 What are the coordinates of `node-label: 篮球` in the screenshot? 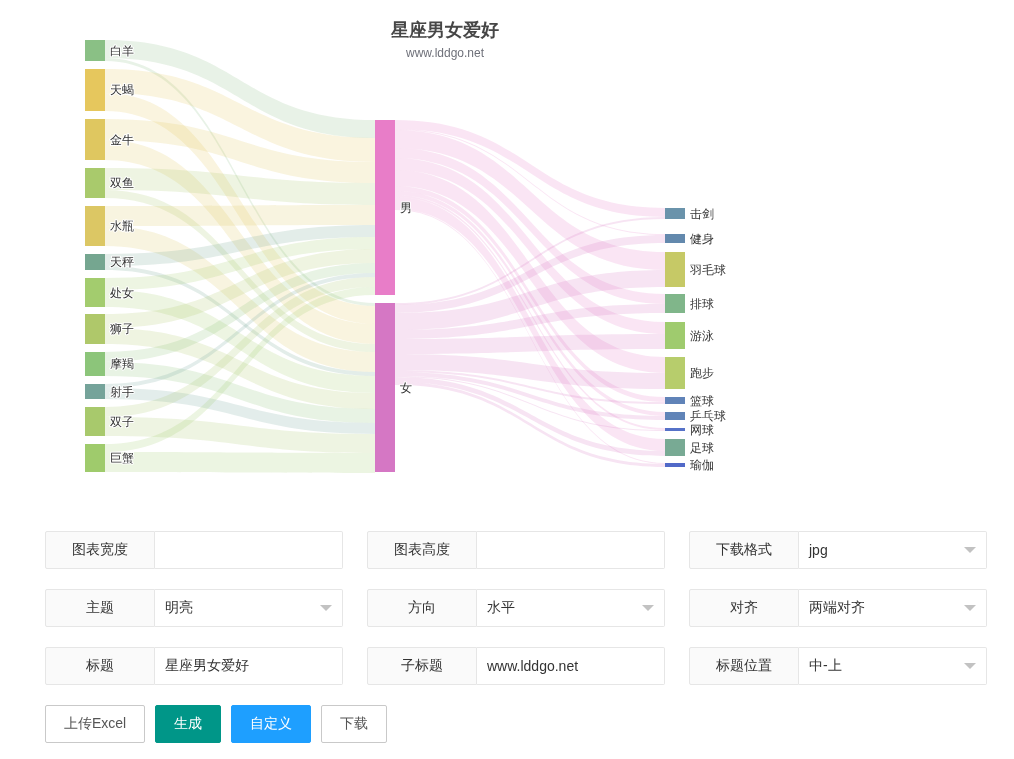 It's located at (702, 400).